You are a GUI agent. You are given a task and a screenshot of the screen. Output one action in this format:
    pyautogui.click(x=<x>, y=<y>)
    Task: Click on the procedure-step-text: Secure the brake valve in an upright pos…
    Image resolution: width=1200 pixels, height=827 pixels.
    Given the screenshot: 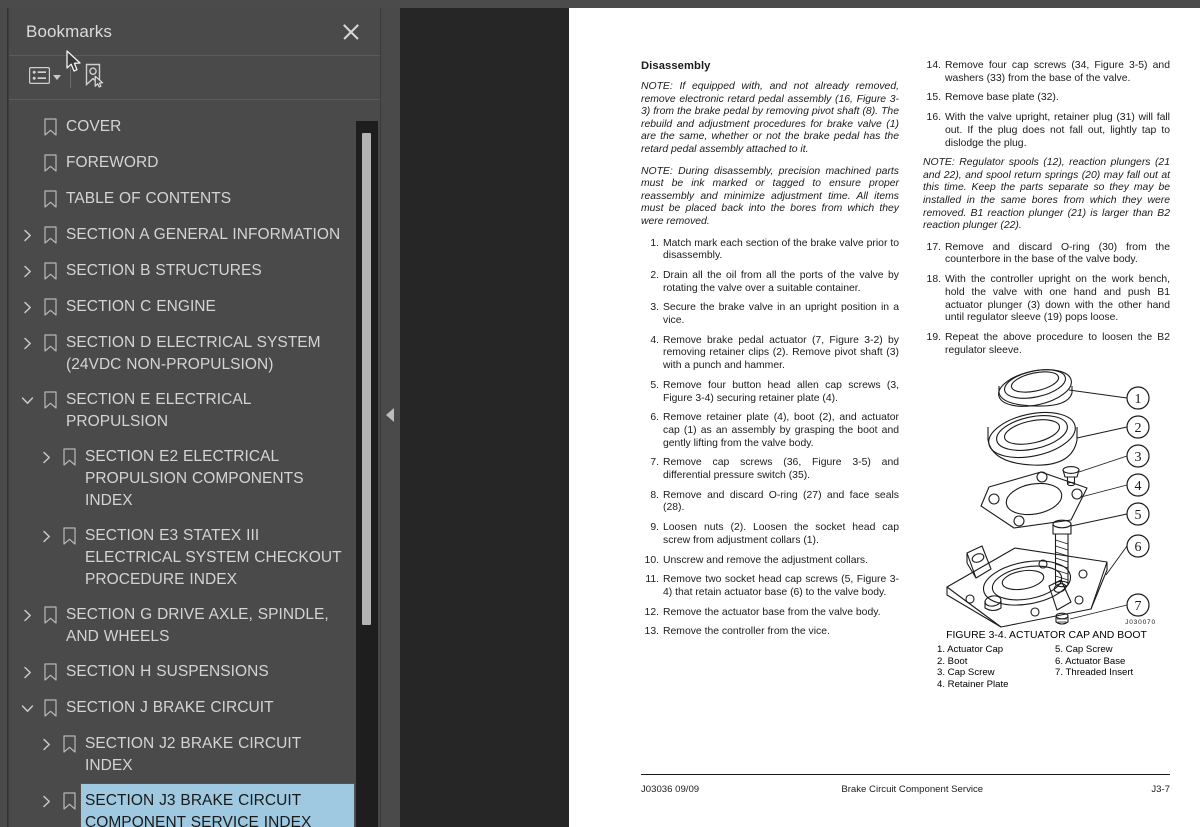 What is the action you would take?
    pyautogui.click(x=781, y=314)
    